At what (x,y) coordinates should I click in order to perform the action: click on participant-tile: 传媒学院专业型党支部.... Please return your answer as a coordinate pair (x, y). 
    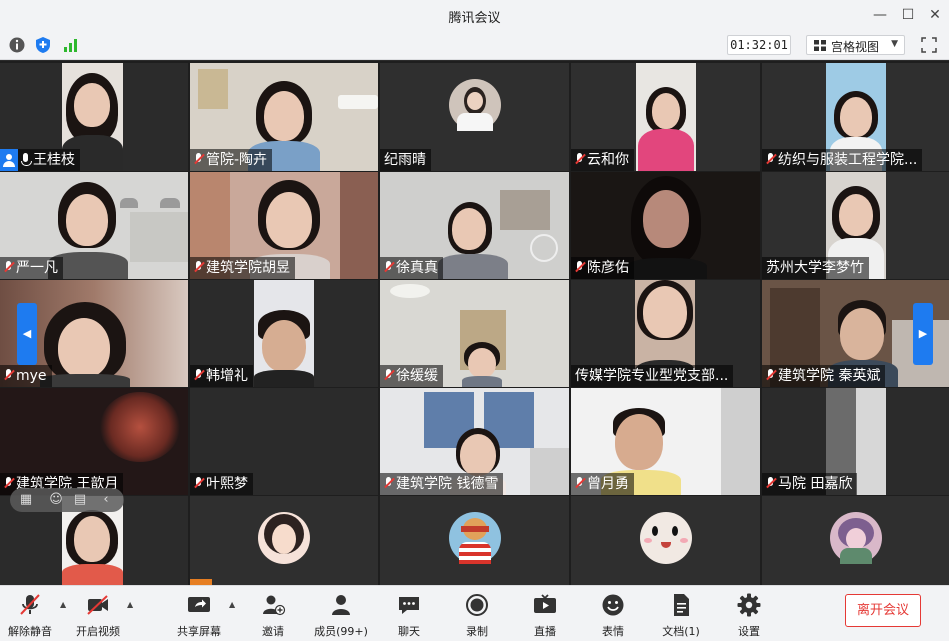
    Looking at the image, I should click on (665, 333).